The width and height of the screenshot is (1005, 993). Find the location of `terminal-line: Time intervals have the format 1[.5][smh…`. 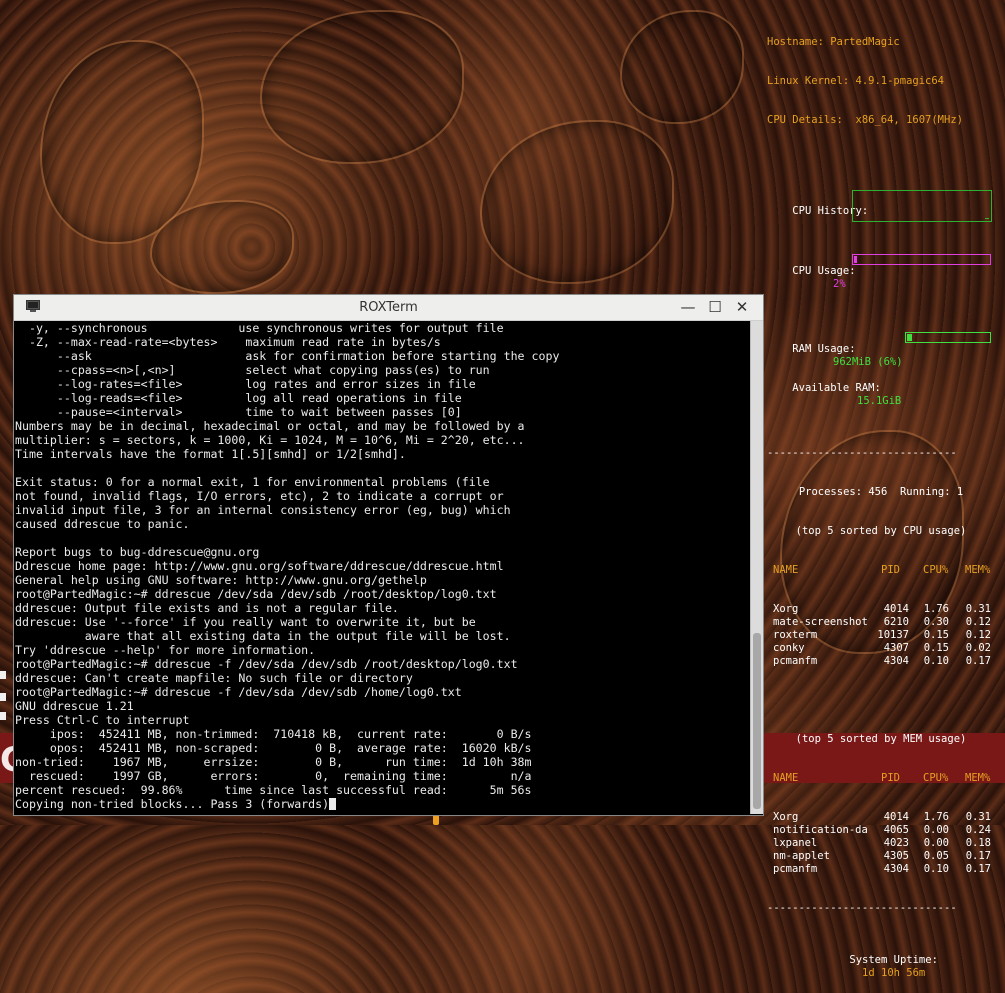

terminal-line: Time intervals have the format 1[.5][smh… is located at coordinates (210, 454).